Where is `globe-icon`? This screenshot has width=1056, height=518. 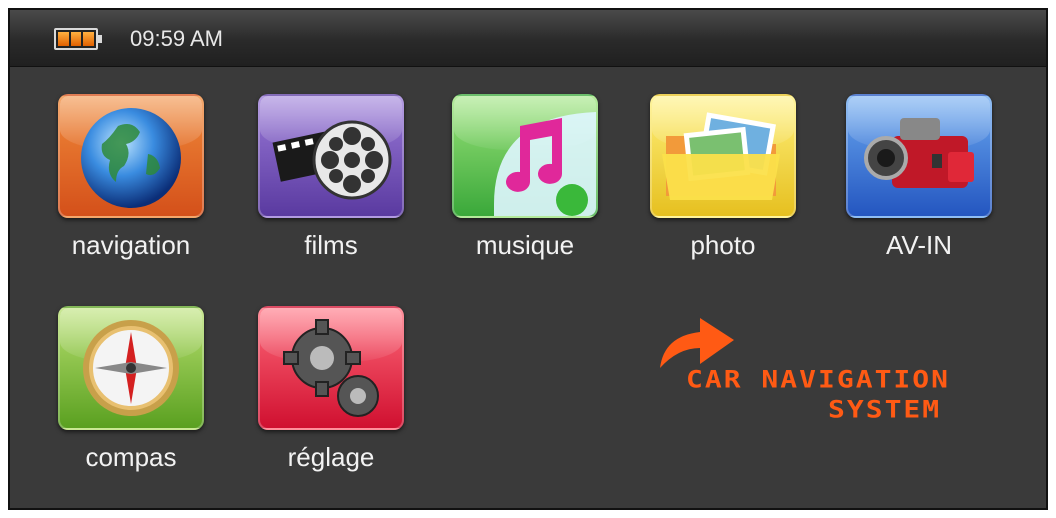 globe-icon is located at coordinates (131, 156).